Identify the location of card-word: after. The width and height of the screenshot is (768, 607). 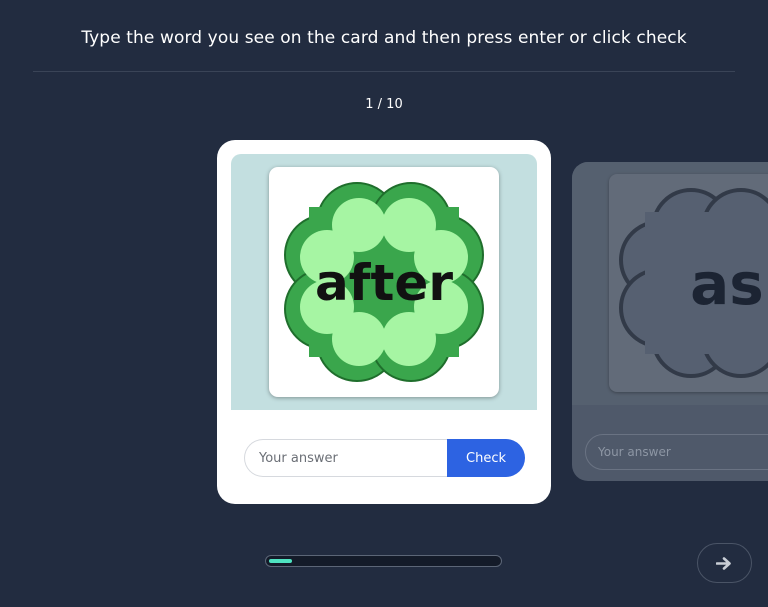
(384, 283).